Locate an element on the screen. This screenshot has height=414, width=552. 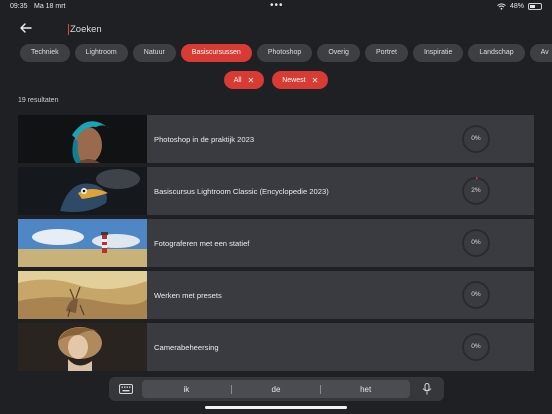
text-caret is located at coordinates (68, 29).